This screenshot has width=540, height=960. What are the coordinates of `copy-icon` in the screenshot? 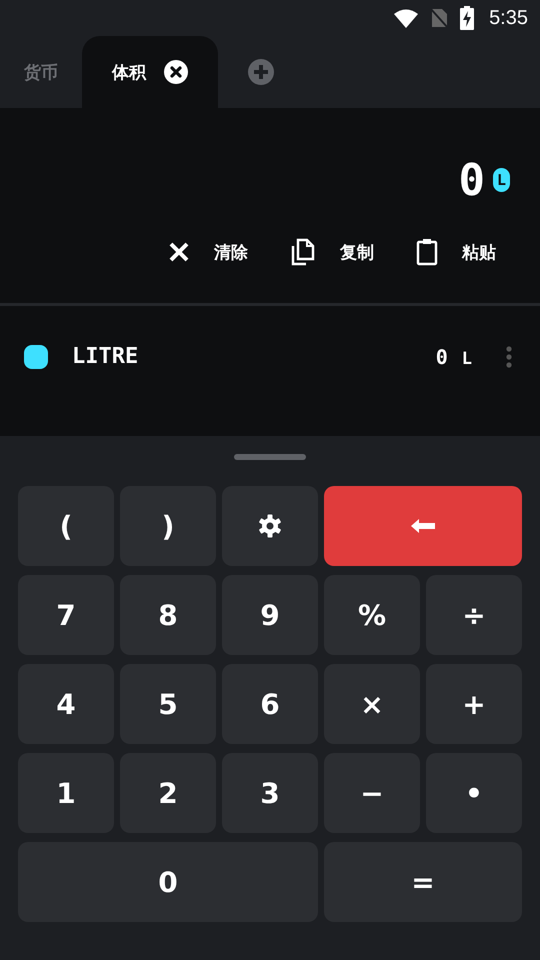 It's located at (303, 252).